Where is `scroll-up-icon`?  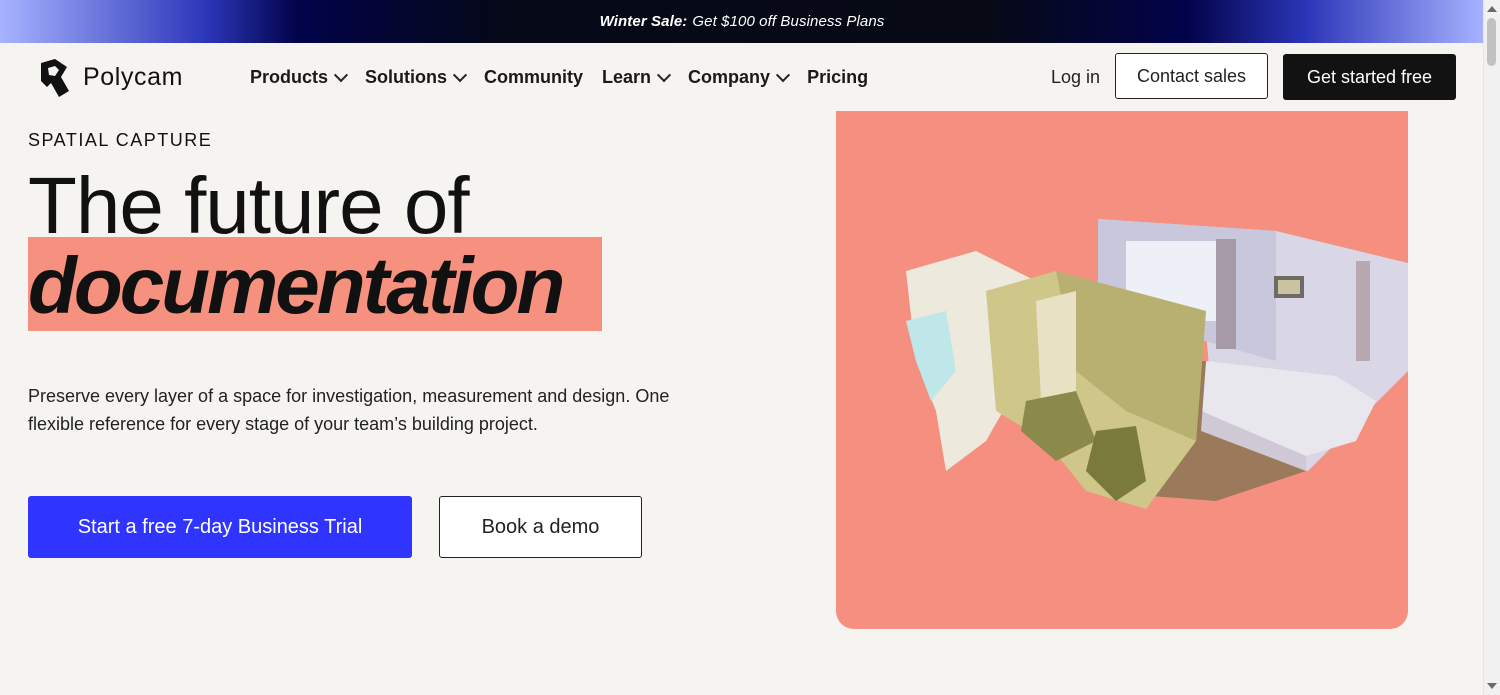 scroll-up-icon is located at coordinates (1492, 9).